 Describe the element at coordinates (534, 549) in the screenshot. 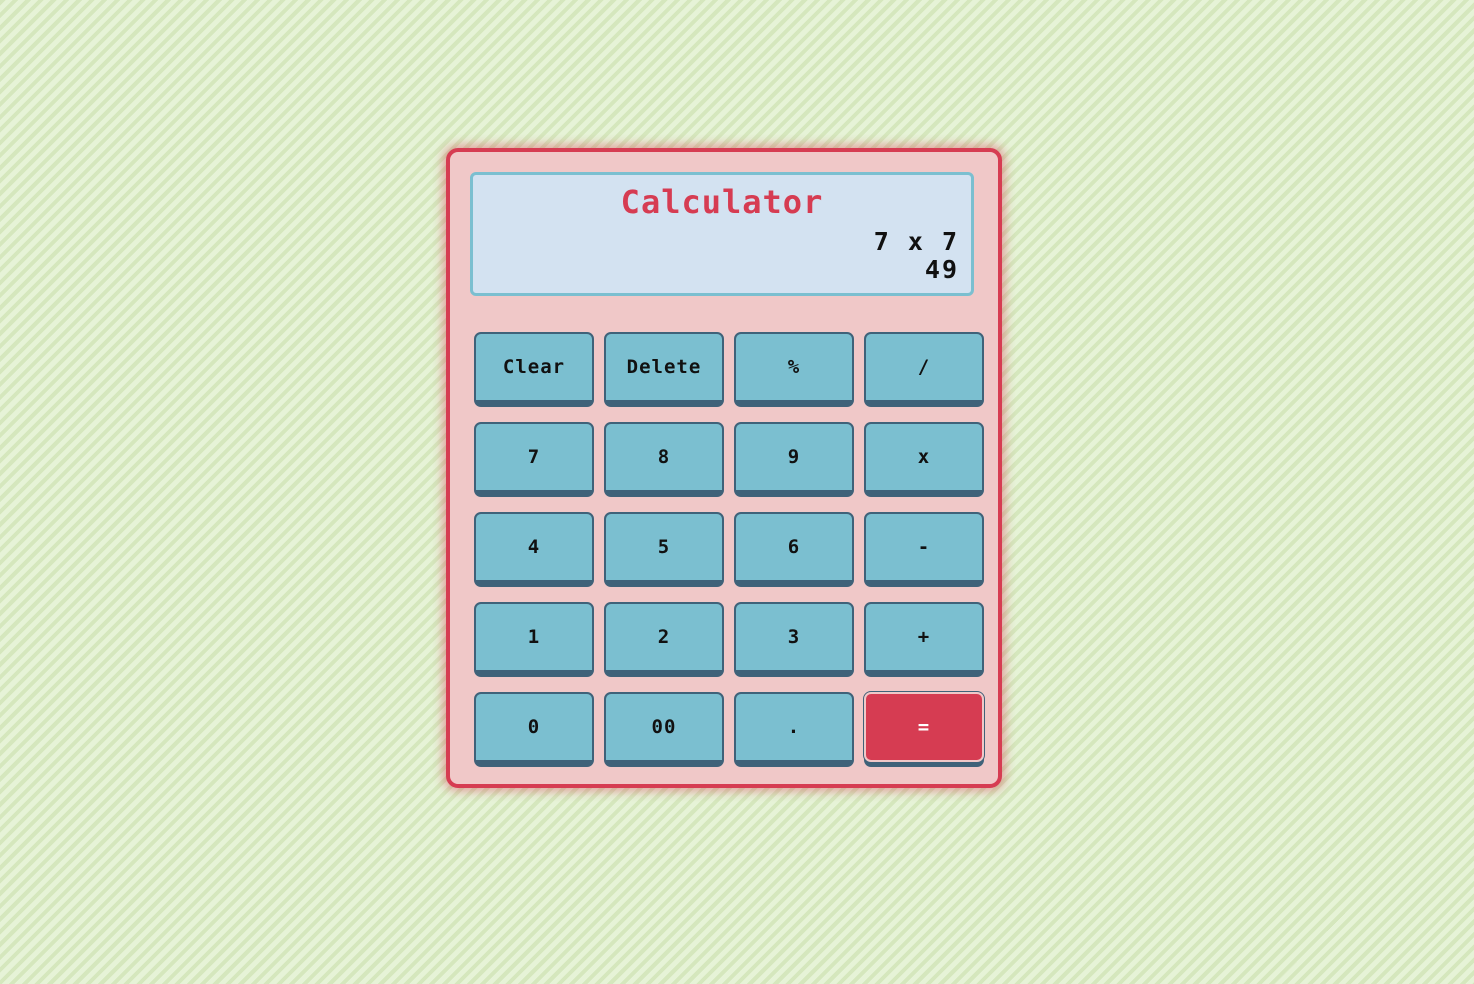

I see `digit-4-button: 4` at that location.